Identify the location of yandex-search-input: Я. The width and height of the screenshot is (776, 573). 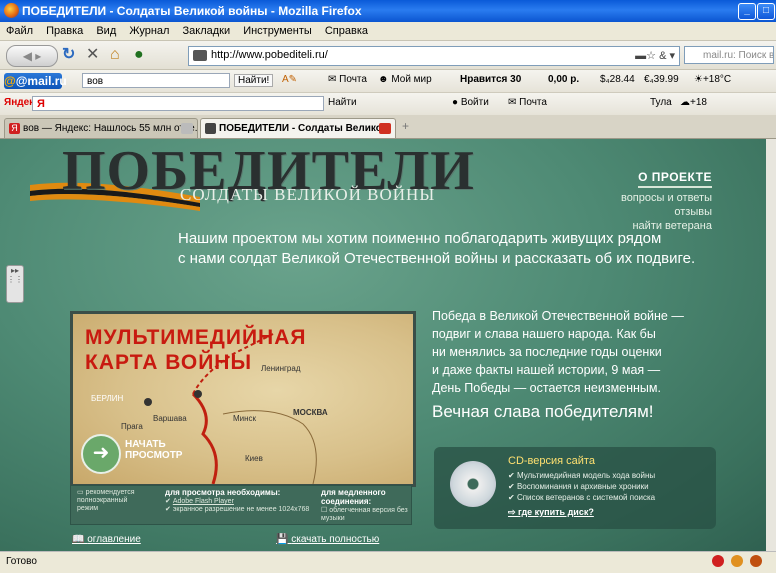
(178, 103).